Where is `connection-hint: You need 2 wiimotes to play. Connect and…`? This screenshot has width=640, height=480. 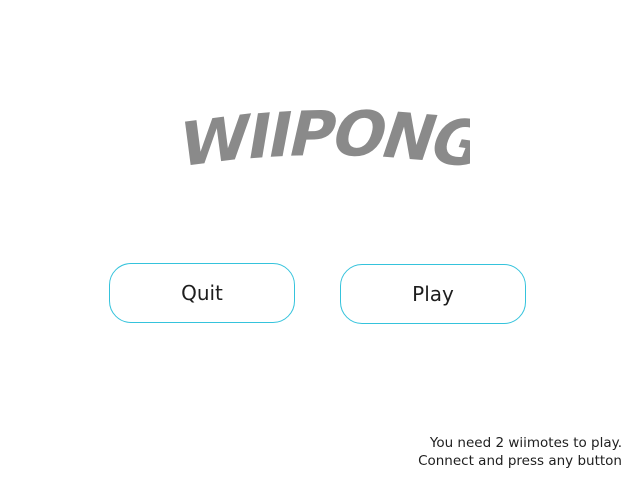
connection-hint: You need 2 wiimotes to play. Connect and… is located at coordinates (520, 452).